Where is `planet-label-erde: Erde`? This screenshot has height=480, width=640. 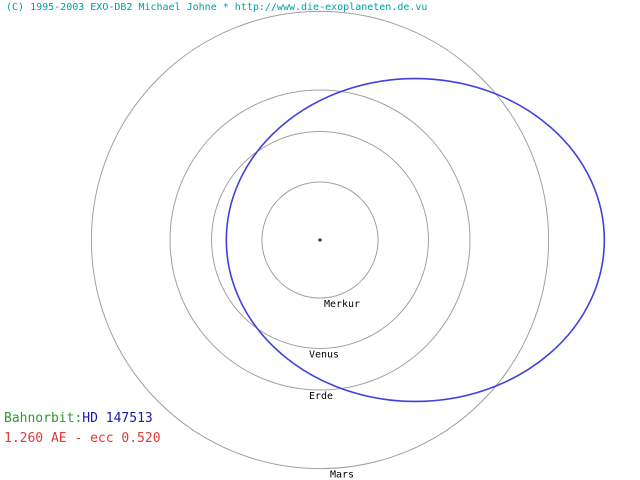
planet-label-erde: Erde is located at coordinates (321, 396).